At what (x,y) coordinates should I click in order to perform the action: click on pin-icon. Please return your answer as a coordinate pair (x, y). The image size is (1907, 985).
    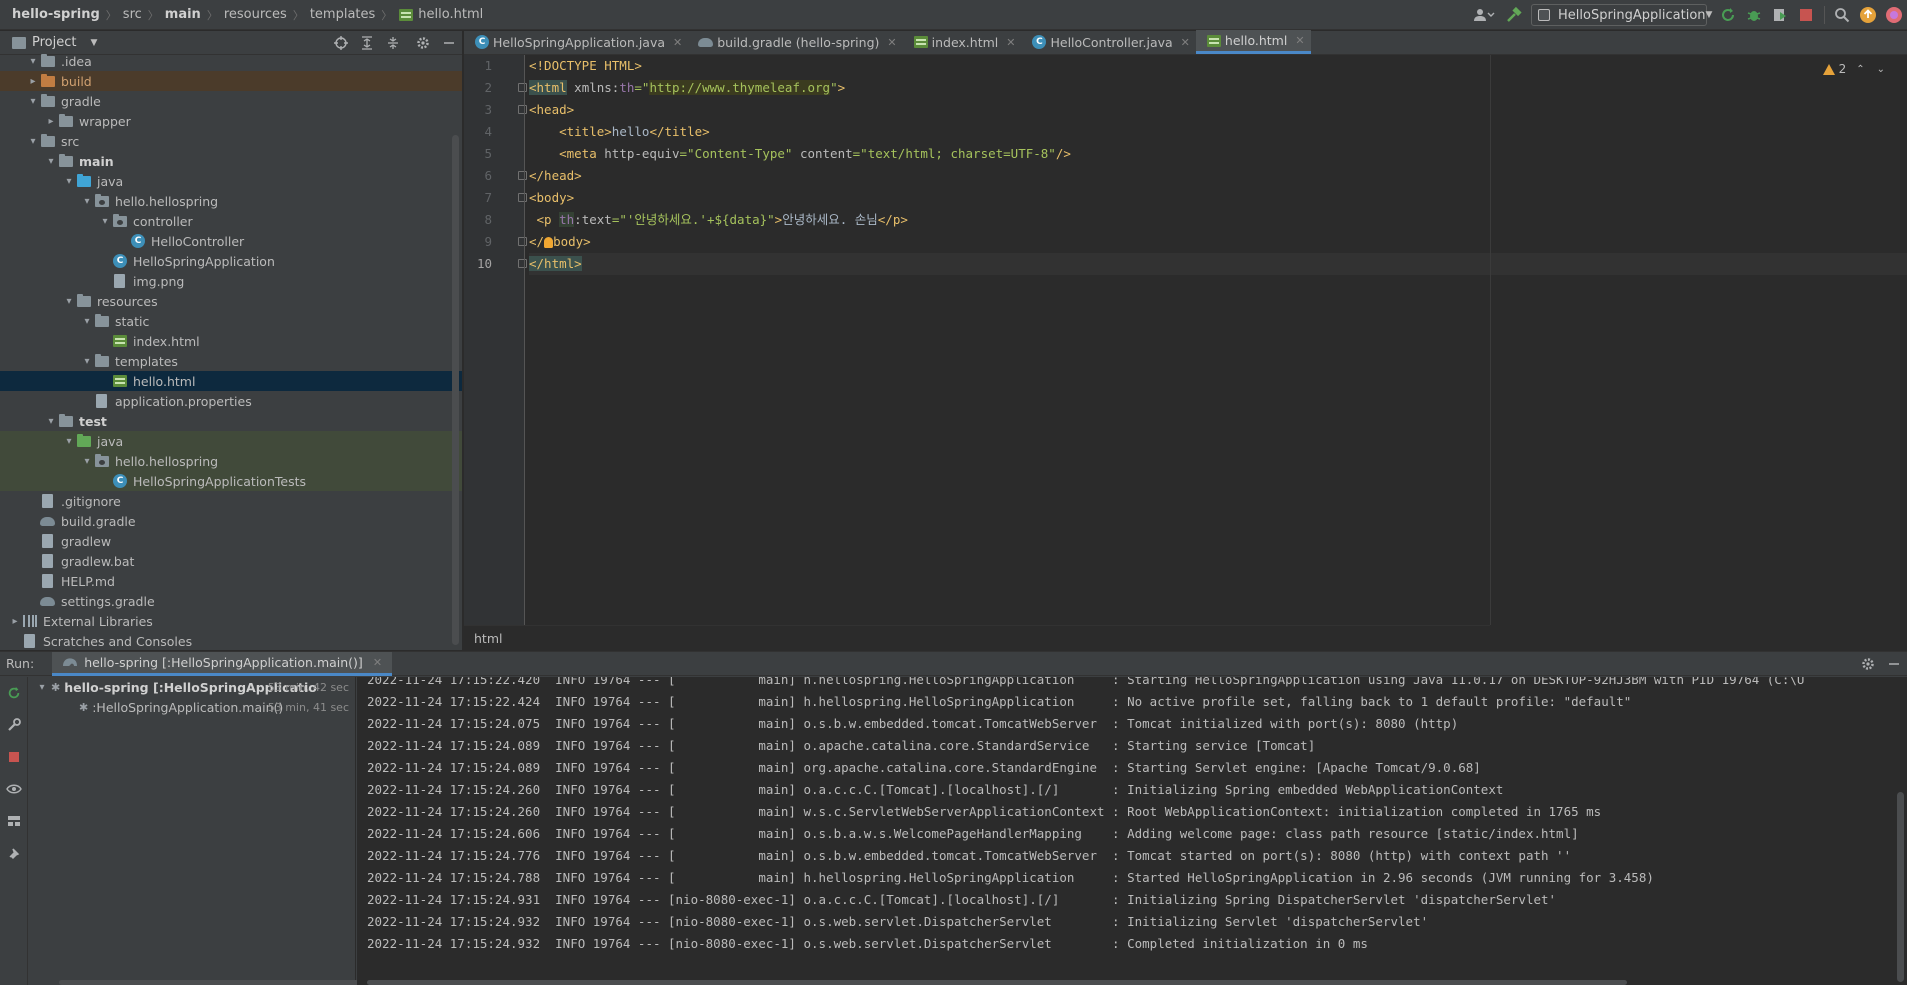
    Looking at the image, I should click on (14, 853).